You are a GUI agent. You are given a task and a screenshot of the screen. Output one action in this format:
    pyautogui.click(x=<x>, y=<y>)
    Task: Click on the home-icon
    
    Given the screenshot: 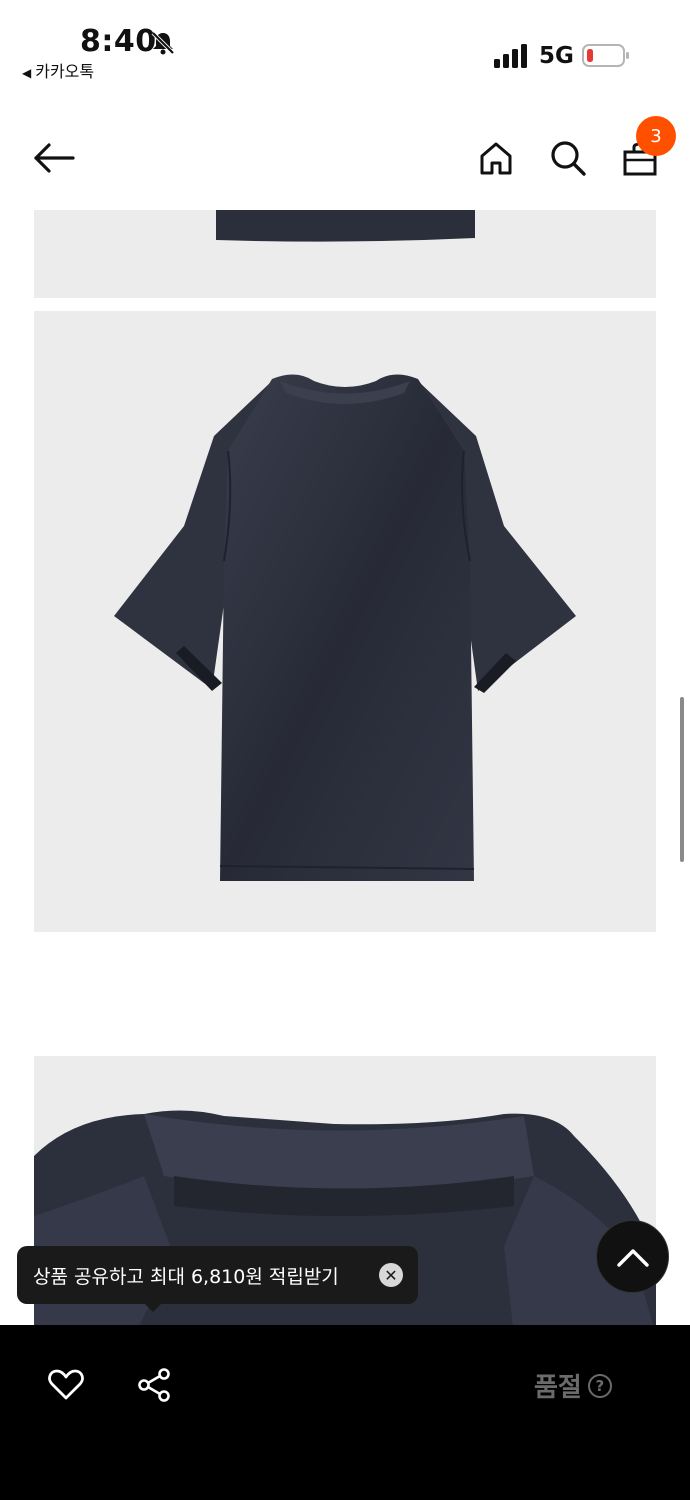 What is the action you would take?
    pyautogui.click(x=496, y=158)
    